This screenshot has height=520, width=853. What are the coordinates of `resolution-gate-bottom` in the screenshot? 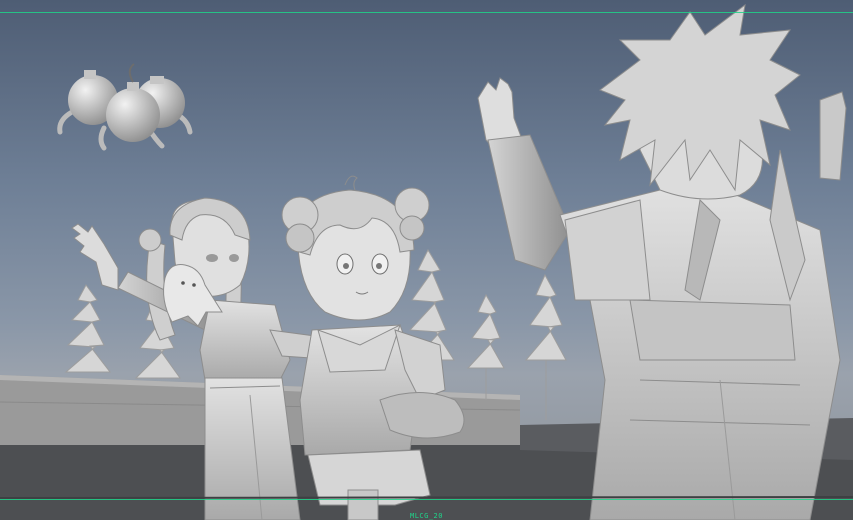 It's located at (426, 499).